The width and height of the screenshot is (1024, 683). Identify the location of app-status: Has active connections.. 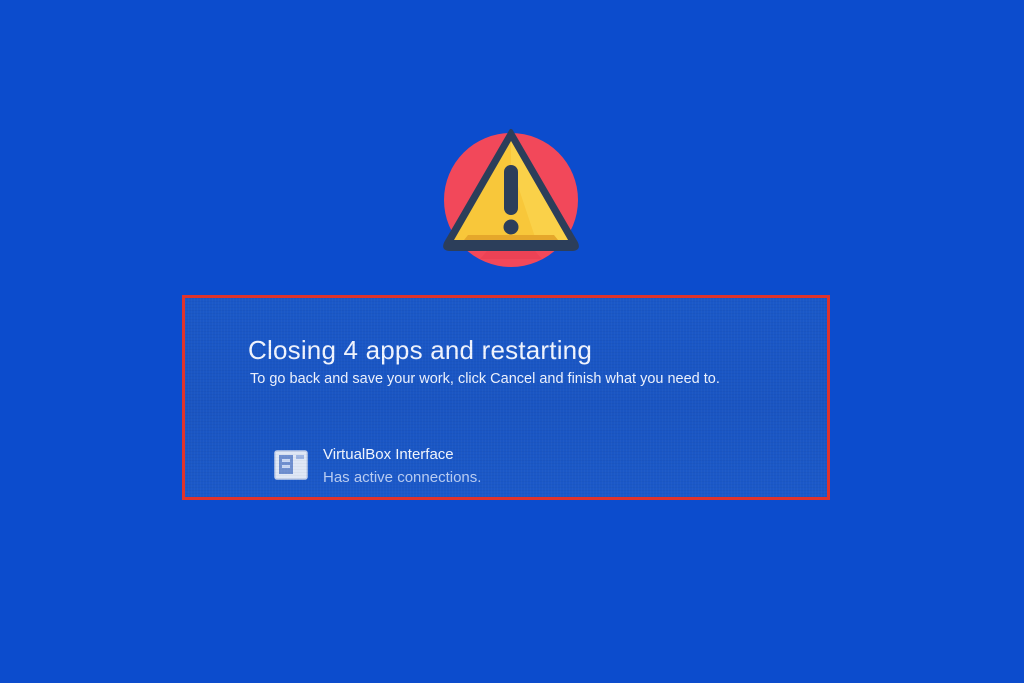
(402, 477).